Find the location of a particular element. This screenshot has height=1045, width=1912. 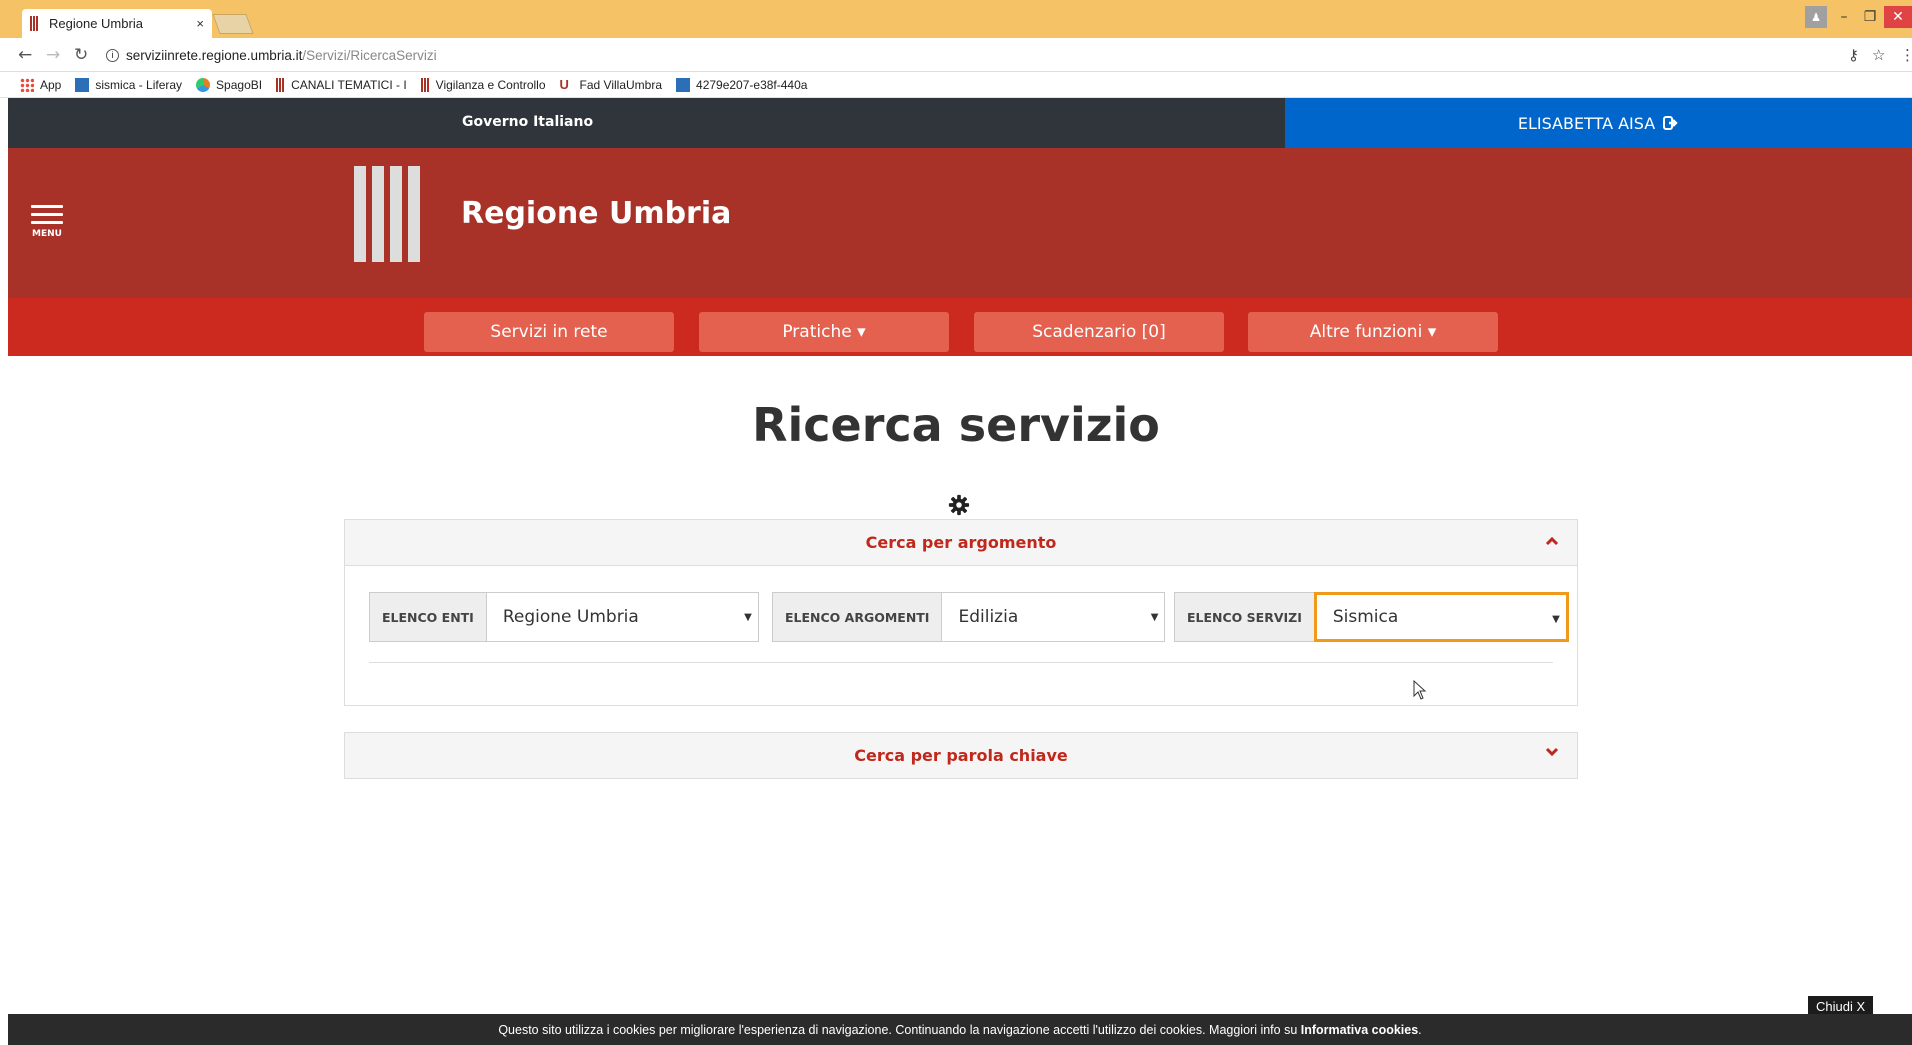

bookmark-label: 4279e207-e38f-440a is located at coordinates (752, 84).